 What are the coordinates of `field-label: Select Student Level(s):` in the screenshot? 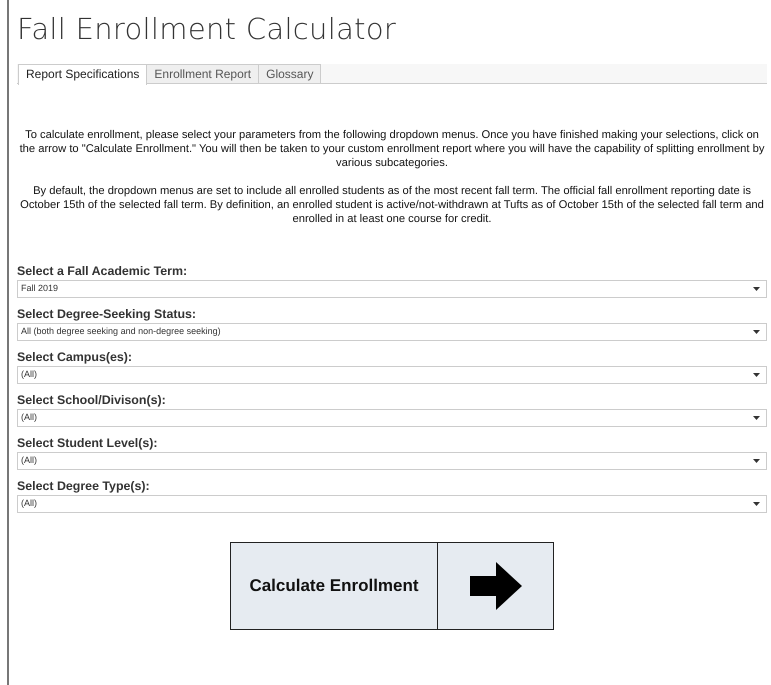 It's located at (87, 443).